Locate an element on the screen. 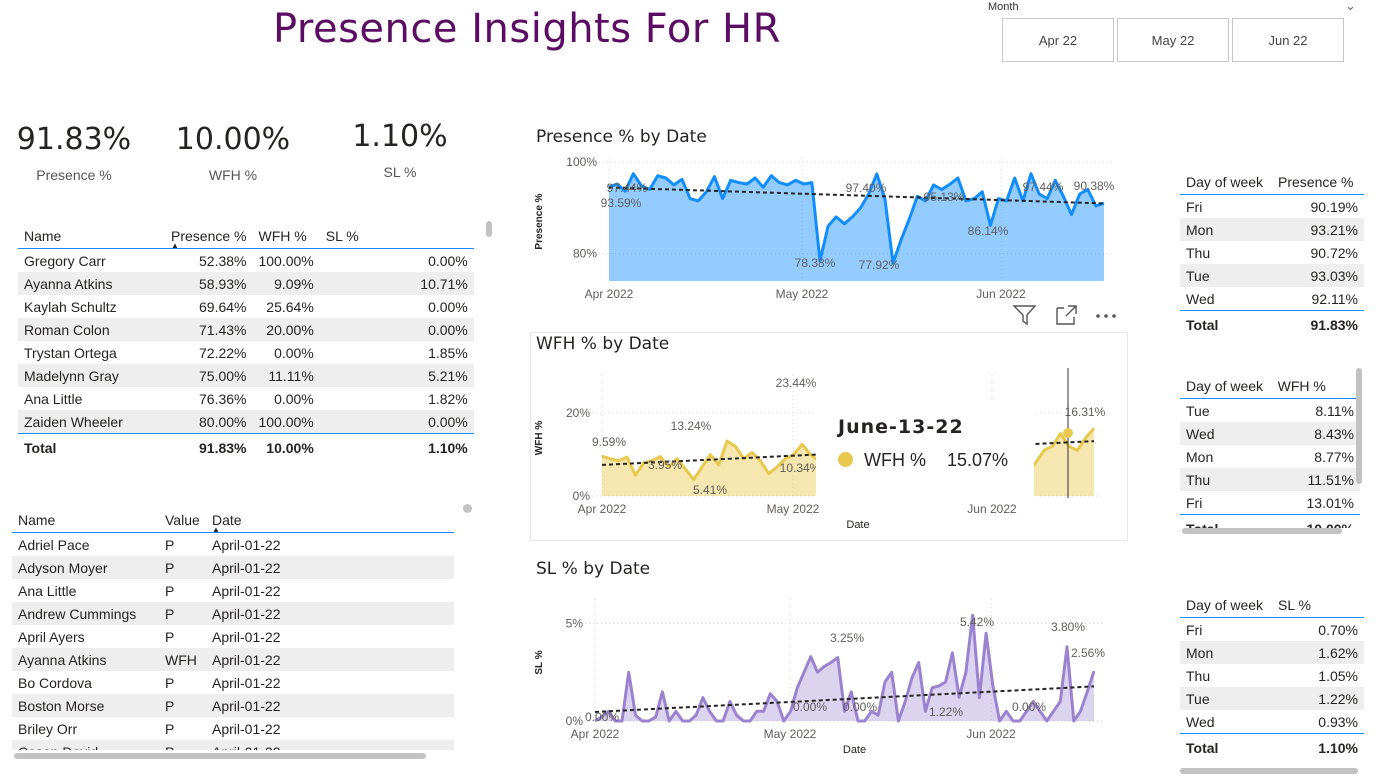 The width and height of the screenshot is (1390, 780). table-row: Adriel Pace P April-01-22 is located at coordinates (233, 545).